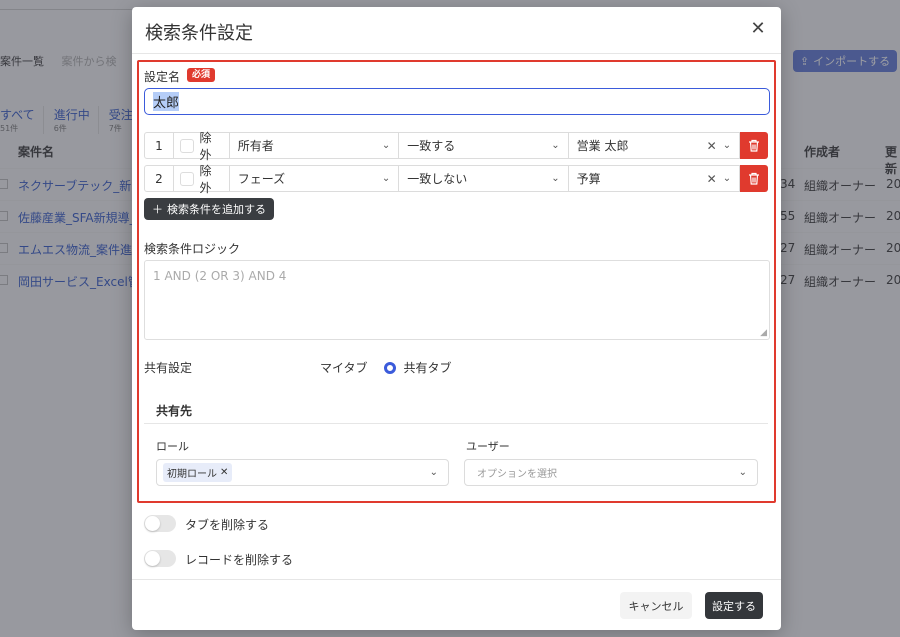  What do you see at coordinates (168, 368) in the screenshot?
I see `share-setting-label: 共有設定` at bounding box center [168, 368].